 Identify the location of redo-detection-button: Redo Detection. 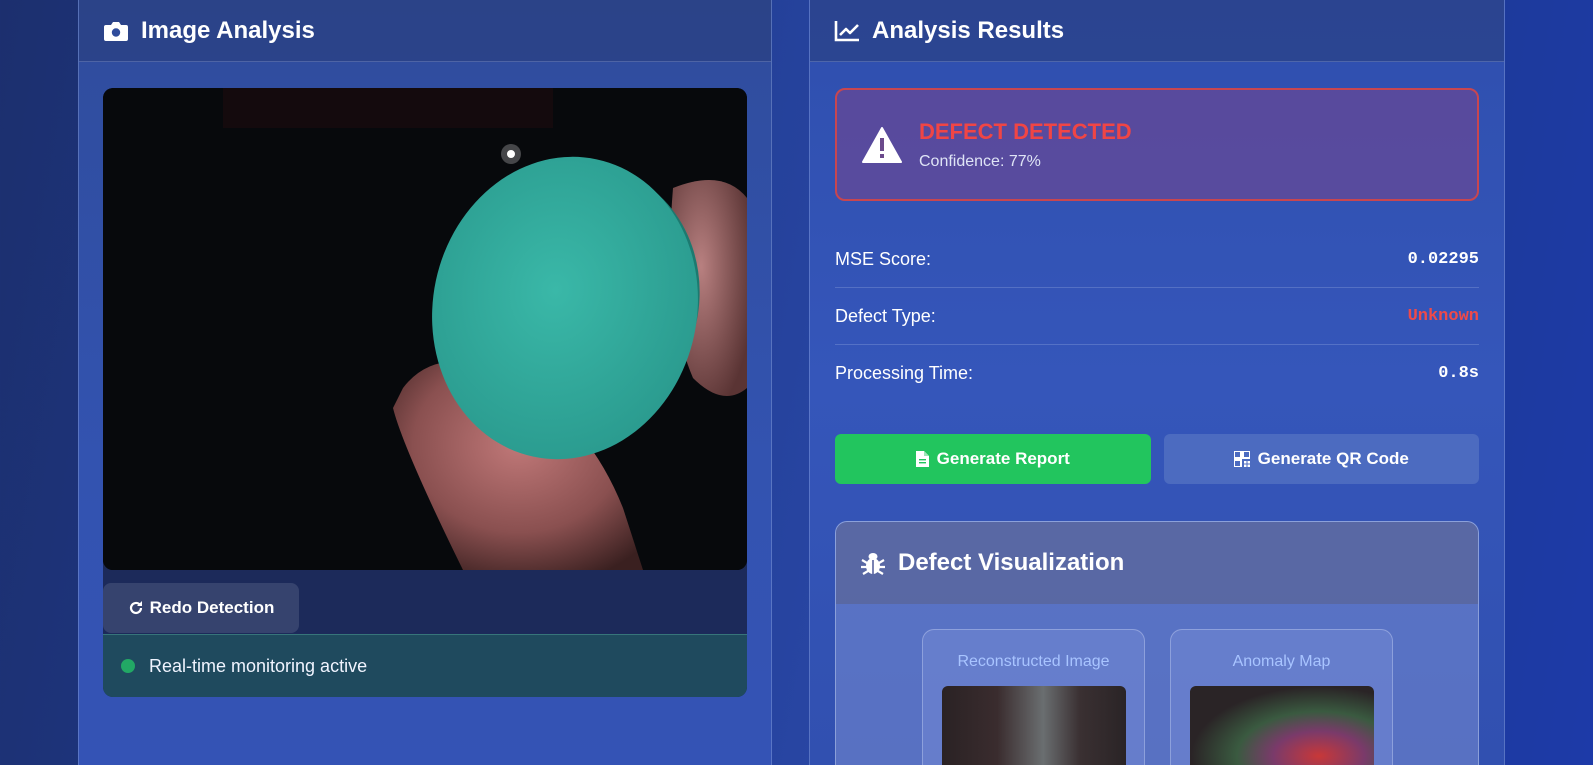
(201, 608).